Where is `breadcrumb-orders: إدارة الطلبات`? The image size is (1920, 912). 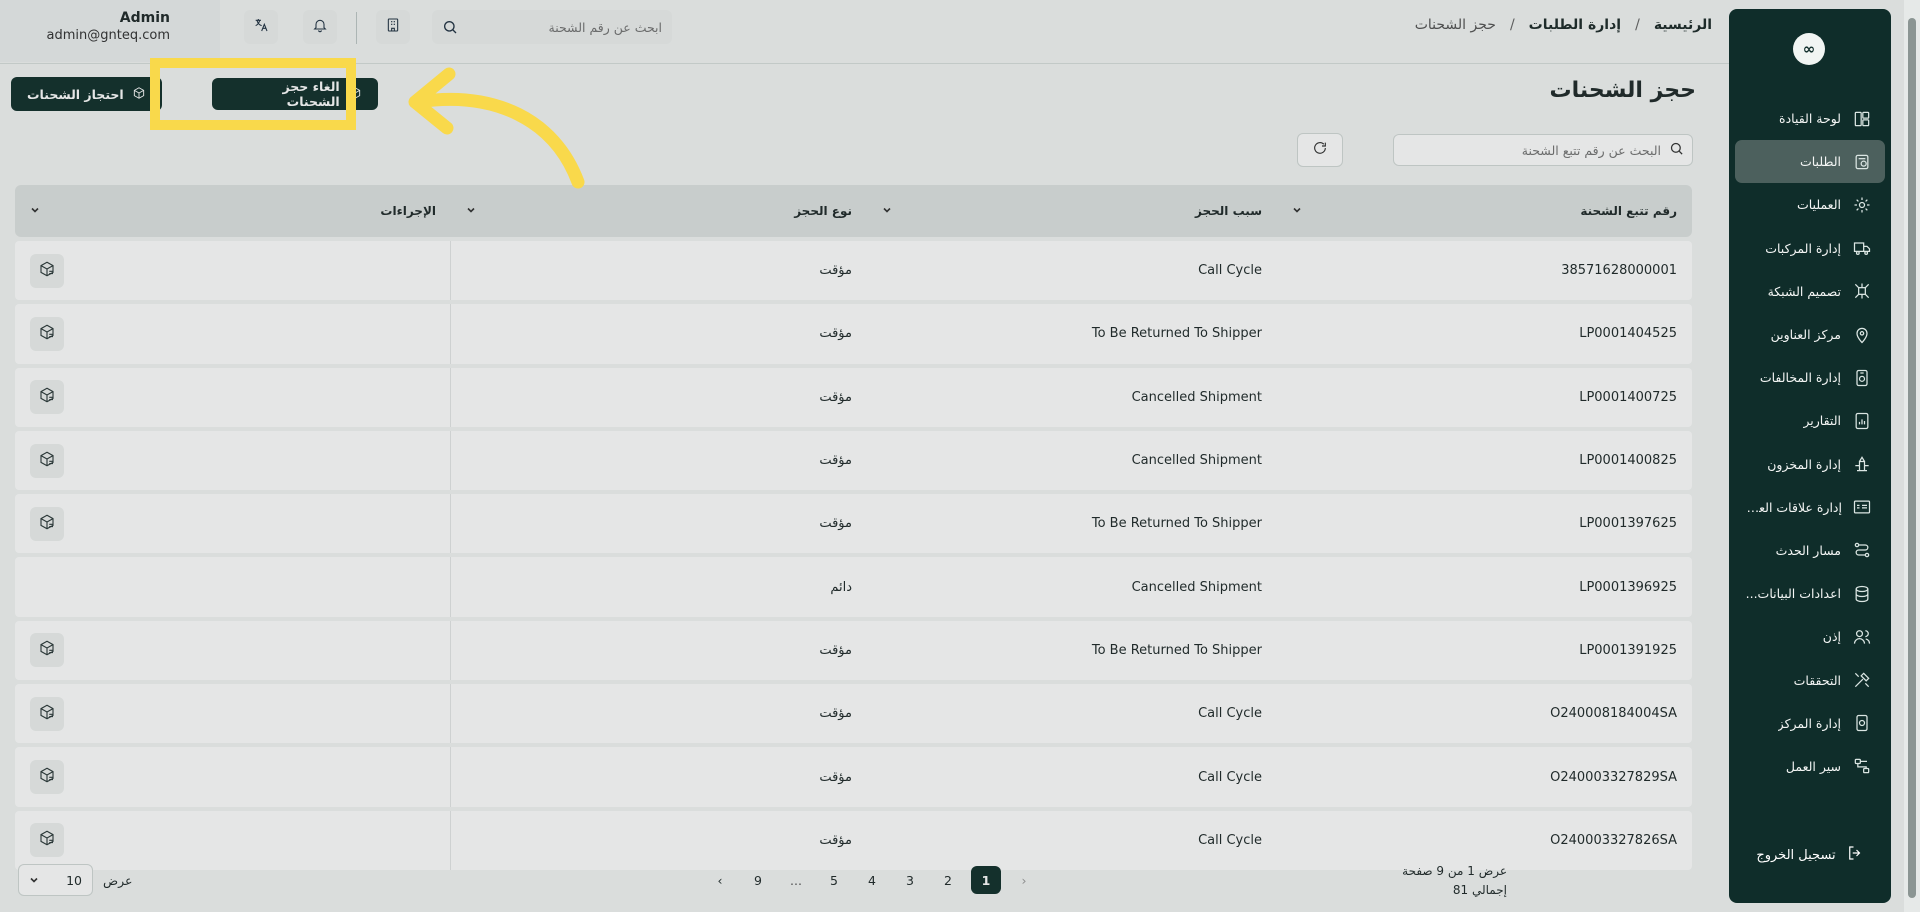 breadcrumb-orders: إدارة الطلبات is located at coordinates (1575, 25).